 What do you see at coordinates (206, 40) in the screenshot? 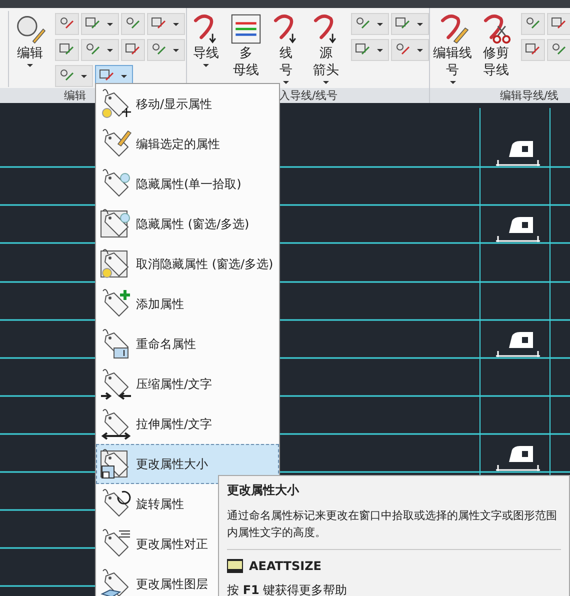
I see `ribbon-button: 导线` at bounding box center [206, 40].